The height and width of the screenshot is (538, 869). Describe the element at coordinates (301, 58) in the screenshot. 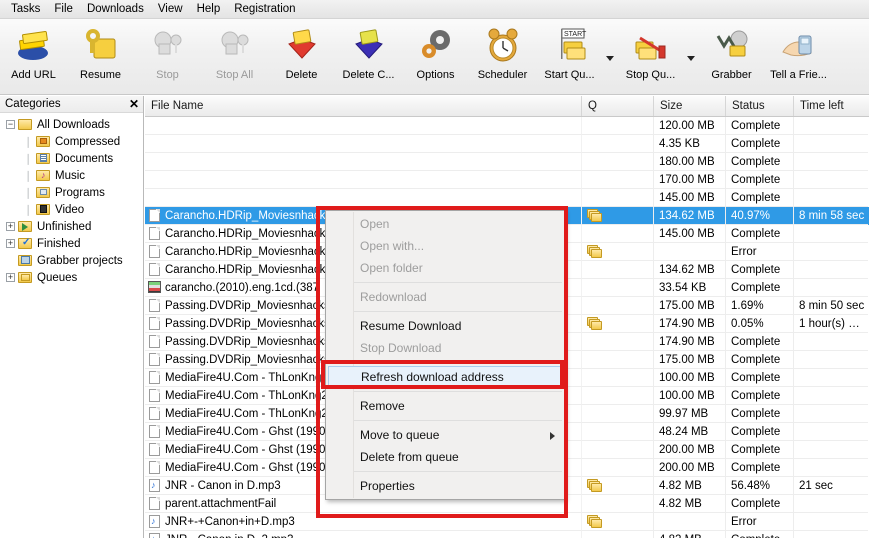

I see `toolbar-button-delete: Delete` at that location.